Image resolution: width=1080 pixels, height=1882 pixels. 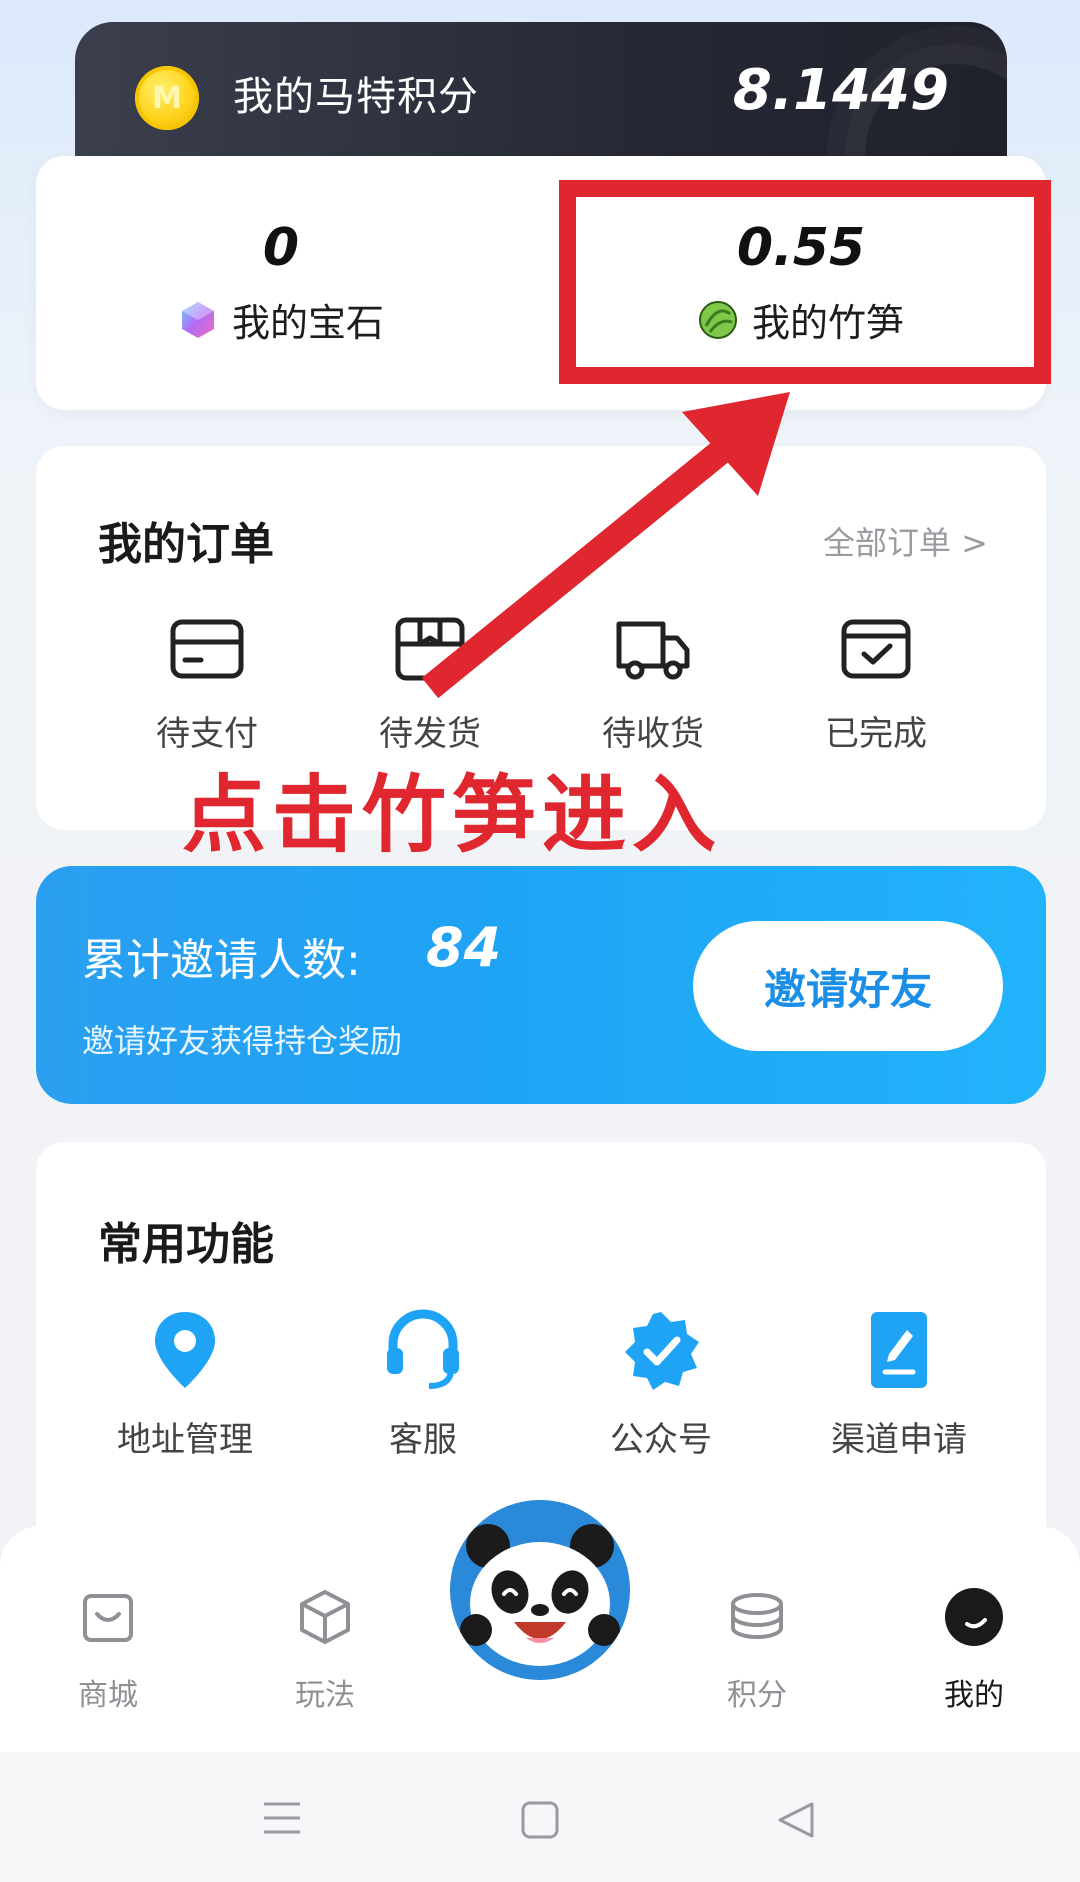 I want to click on coin-icon: M, so click(x=167, y=98).